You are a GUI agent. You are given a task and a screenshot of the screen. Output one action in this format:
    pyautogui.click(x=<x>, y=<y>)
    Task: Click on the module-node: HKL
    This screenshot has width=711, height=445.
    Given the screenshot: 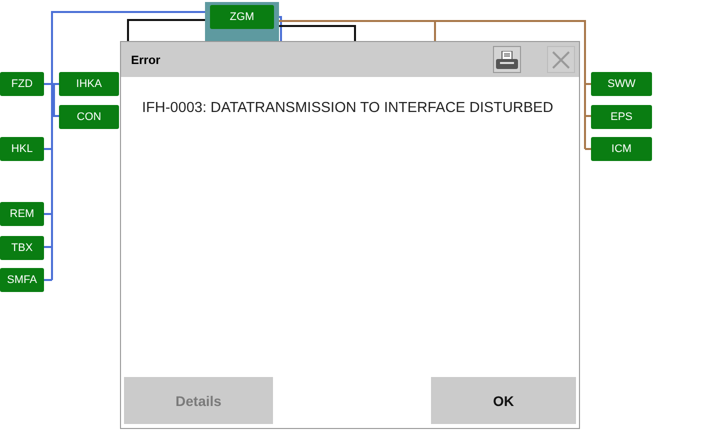 What is the action you would take?
    pyautogui.click(x=22, y=149)
    